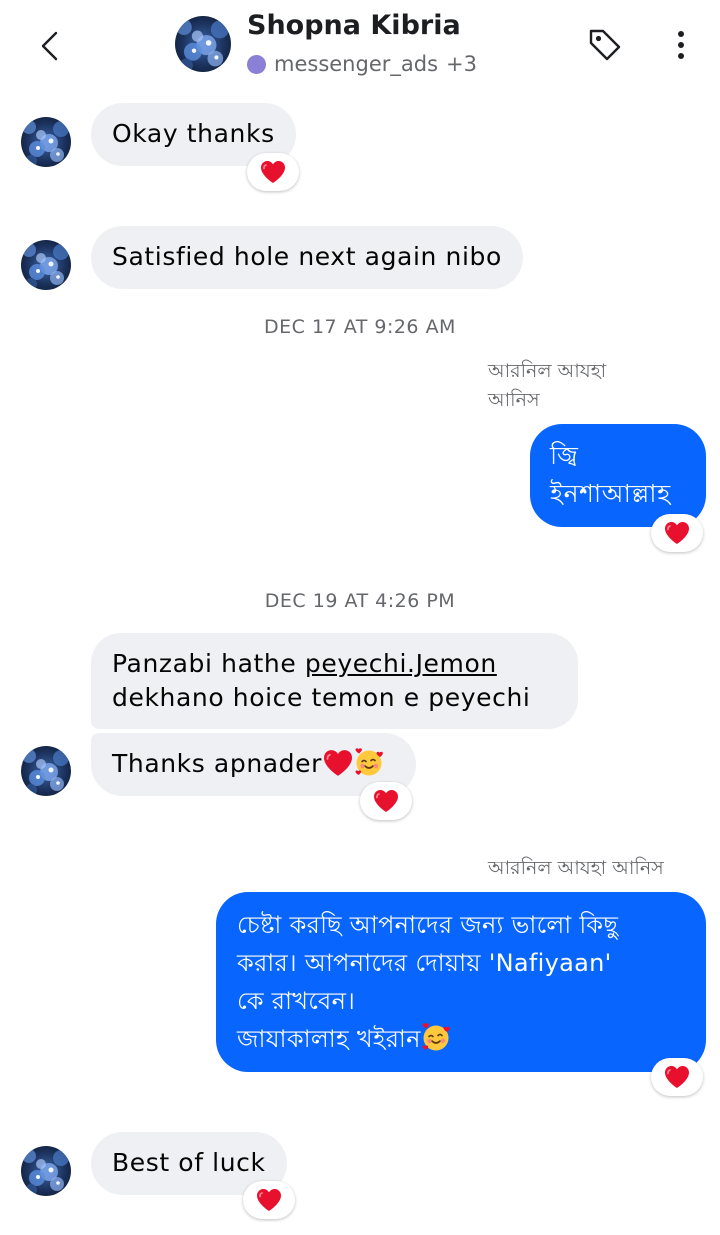  I want to click on message-line: করার। আপনাদের দোয়ায় 'Nafiyaan', so click(424, 963).